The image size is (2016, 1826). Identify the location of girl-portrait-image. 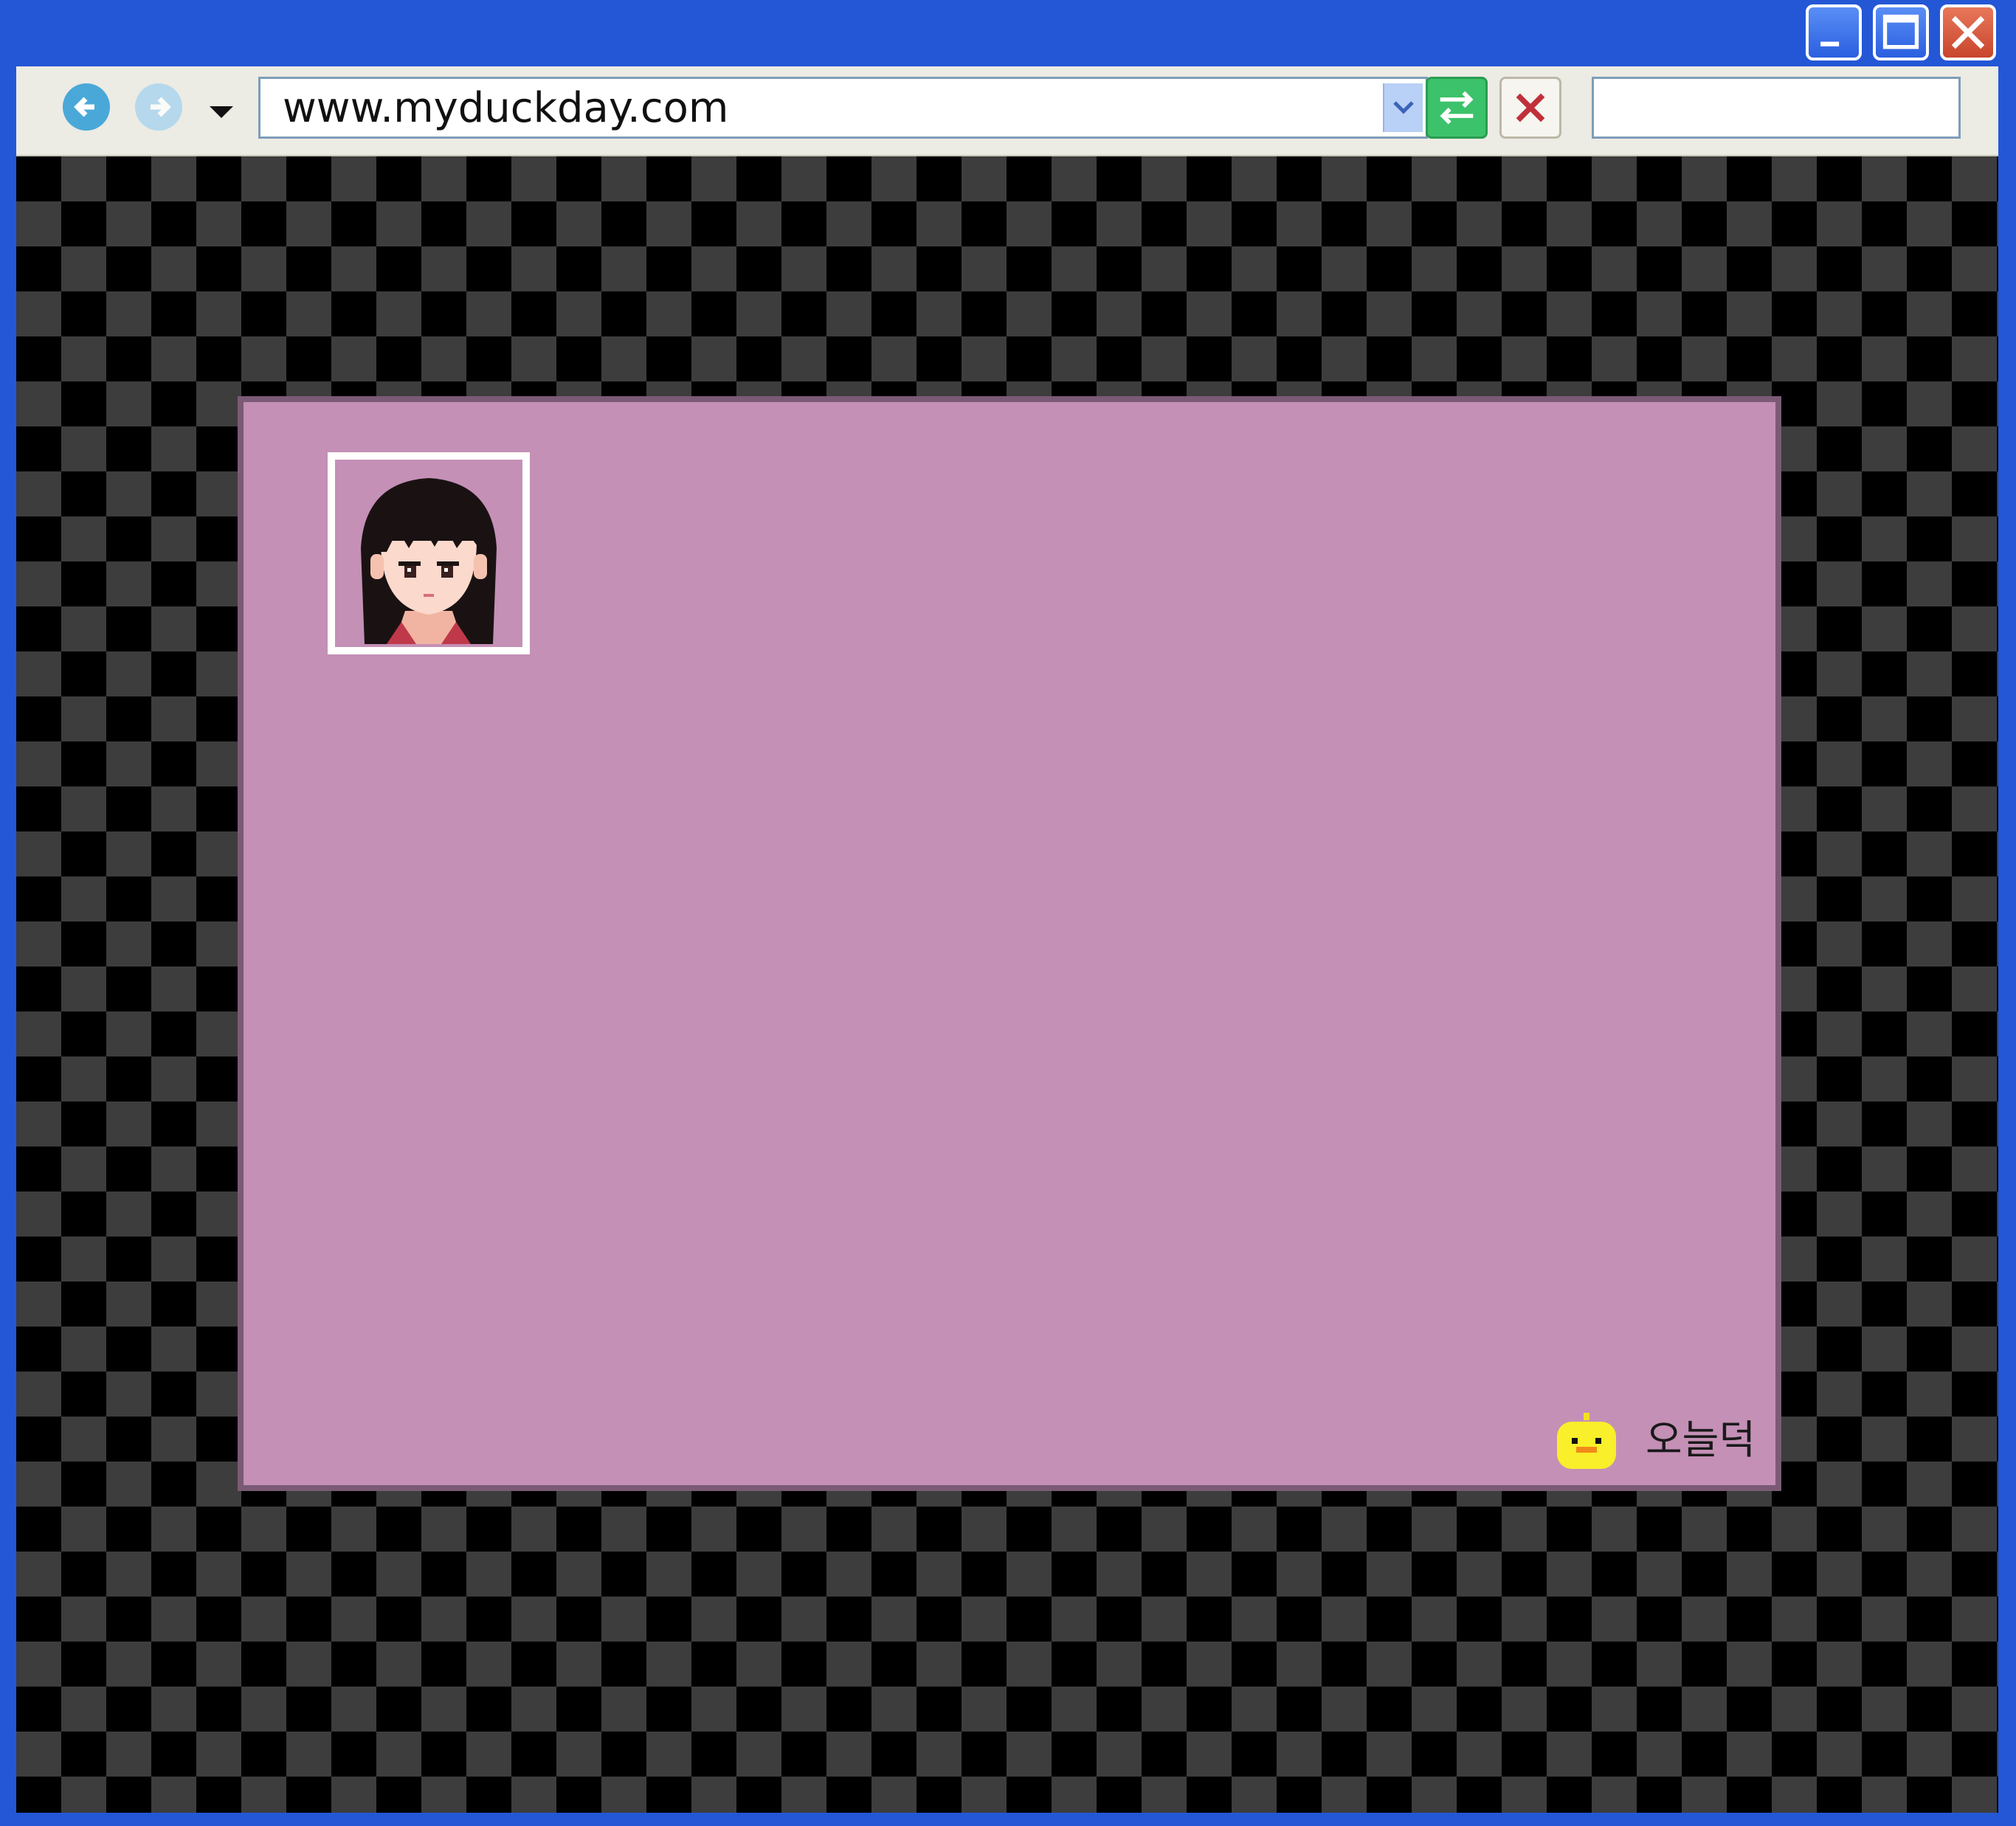
(429, 553).